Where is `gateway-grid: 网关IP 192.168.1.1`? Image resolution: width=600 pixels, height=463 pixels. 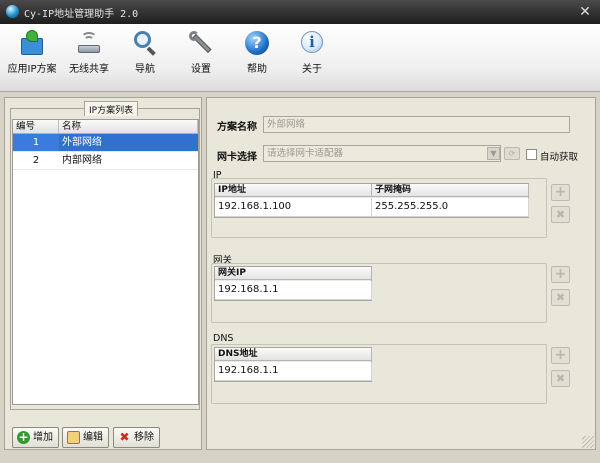 gateway-grid: 网关IP 192.168.1.1 is located at coordinates (293, 283).